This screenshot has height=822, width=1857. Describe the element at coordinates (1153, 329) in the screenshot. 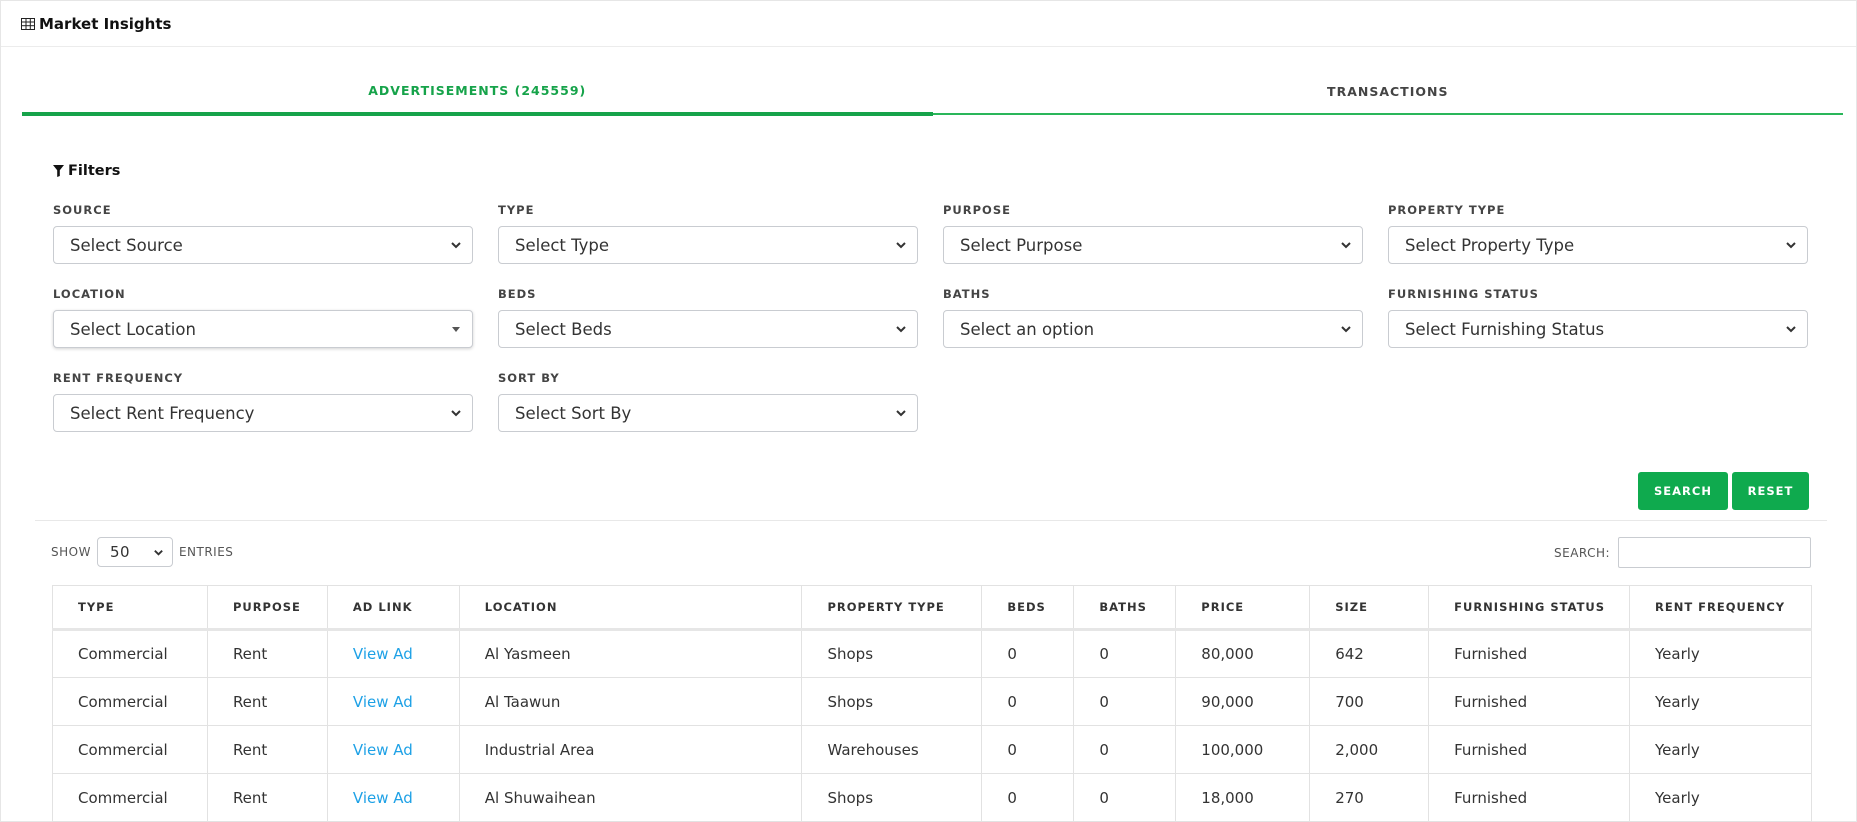

I see `baths-select: Select an option` at that location.